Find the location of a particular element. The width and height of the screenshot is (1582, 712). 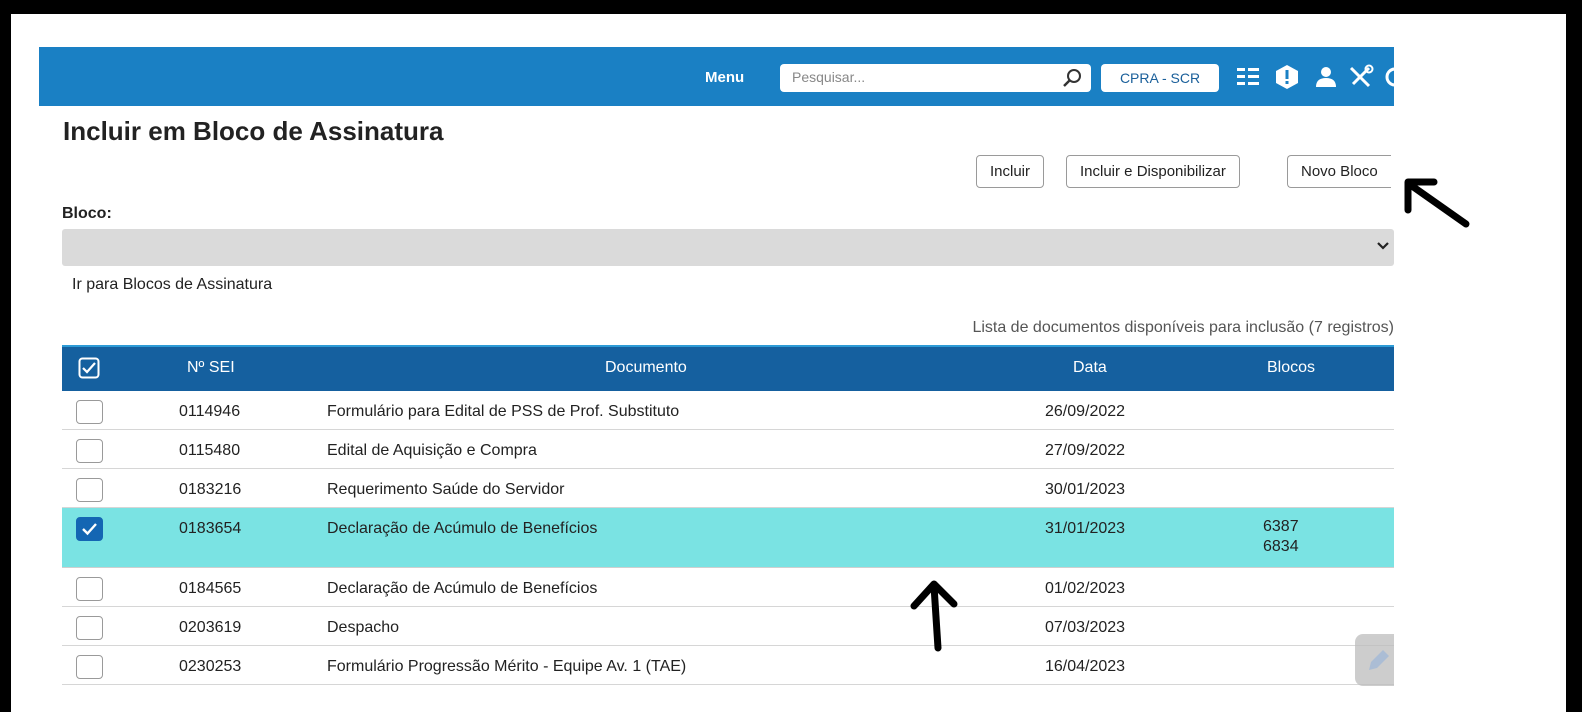

partial-icon is located at coordinates (1388, 77).